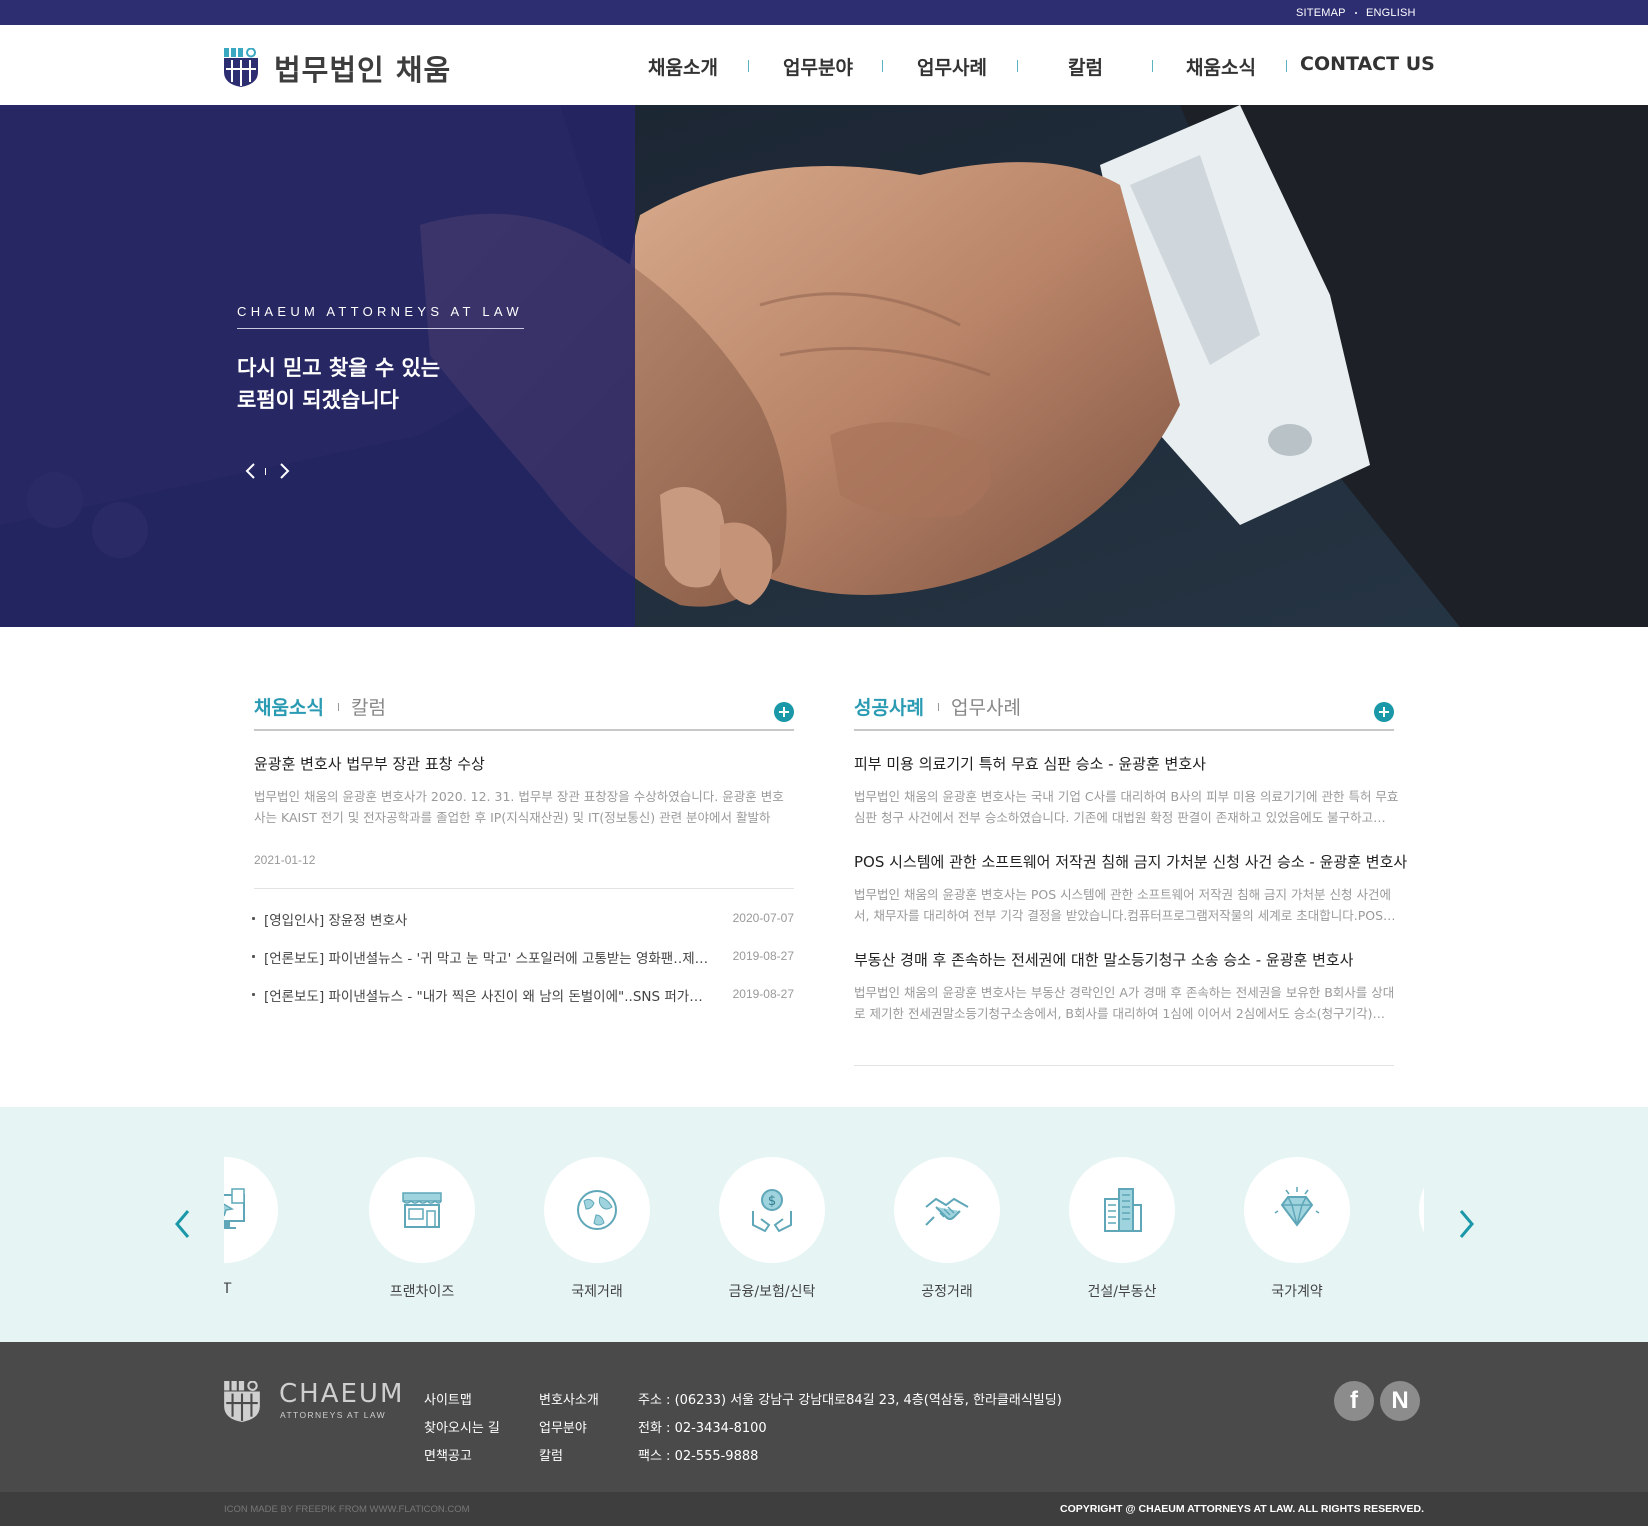 The height and width of the screenshot is (1526, 1648). What do you see at coordinates (380, 311) in the screenshot?
I see `hero-kicker: CHAEUM ATTORNEYS AT LAW` at bounding box center [380, 311].